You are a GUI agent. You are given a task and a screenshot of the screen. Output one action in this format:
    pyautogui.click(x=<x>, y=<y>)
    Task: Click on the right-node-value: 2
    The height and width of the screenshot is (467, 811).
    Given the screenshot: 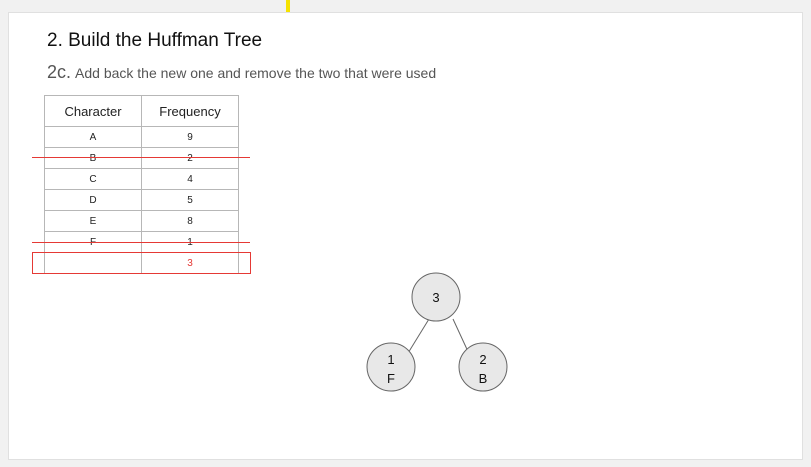 What is the action you would take?
    pyautogui.click(x=482, y=359)
    